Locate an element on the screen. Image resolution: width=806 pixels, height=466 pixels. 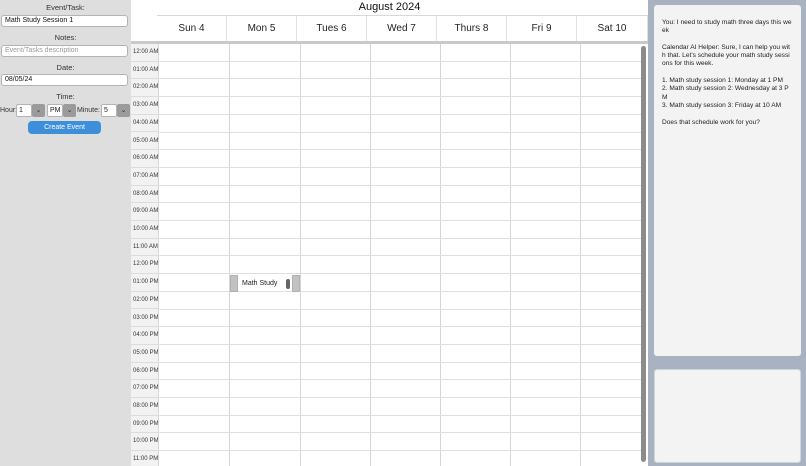
time-label: 11:00 PM is located at coordinates (144, 458).